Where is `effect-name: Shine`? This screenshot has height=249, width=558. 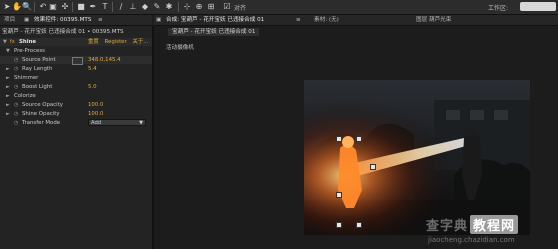
effect-name: Shine is located at coordinates (28, 42).